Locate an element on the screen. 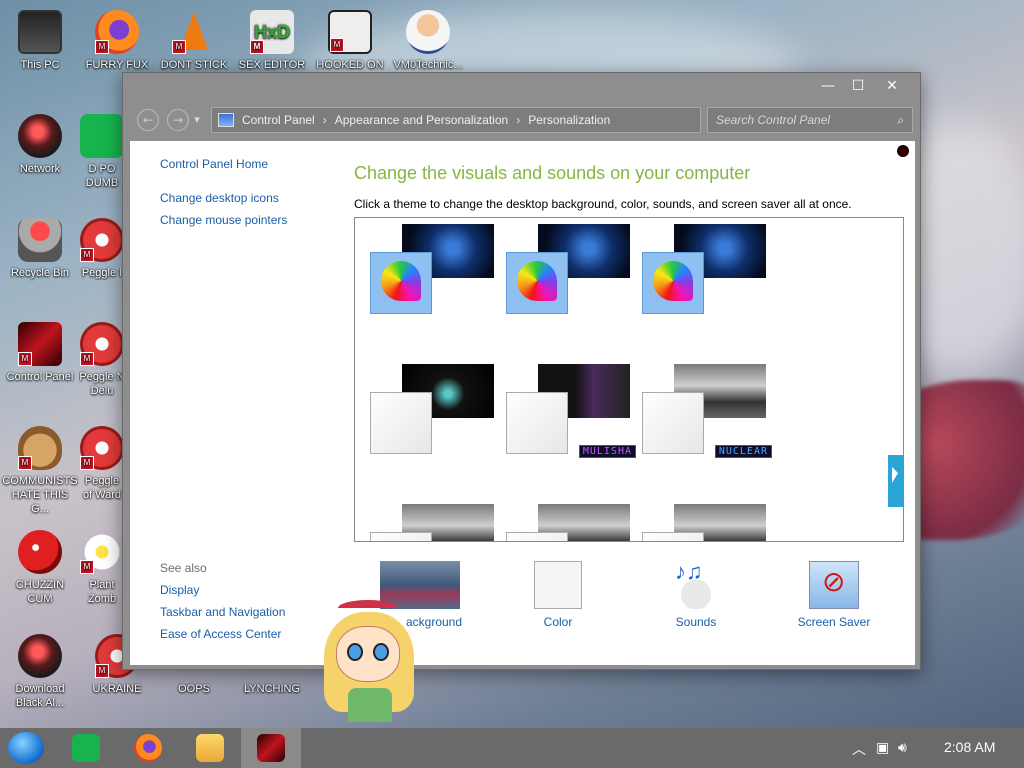  folder-icon is located at coordinates (210, 748).